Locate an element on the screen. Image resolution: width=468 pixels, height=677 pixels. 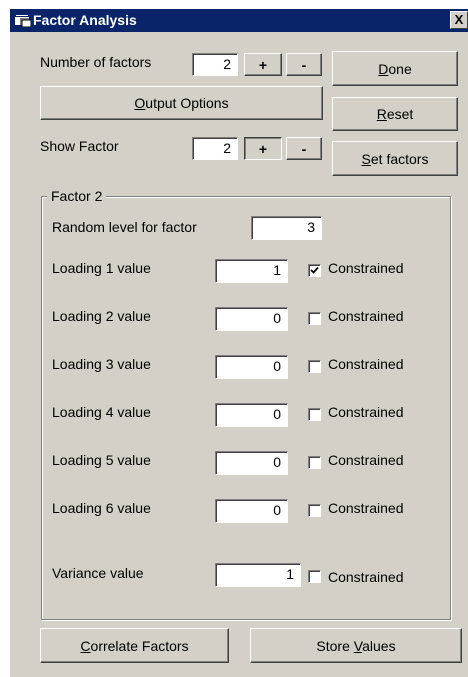
show-factor-minus-button: - is located at coordinates (304, 148).